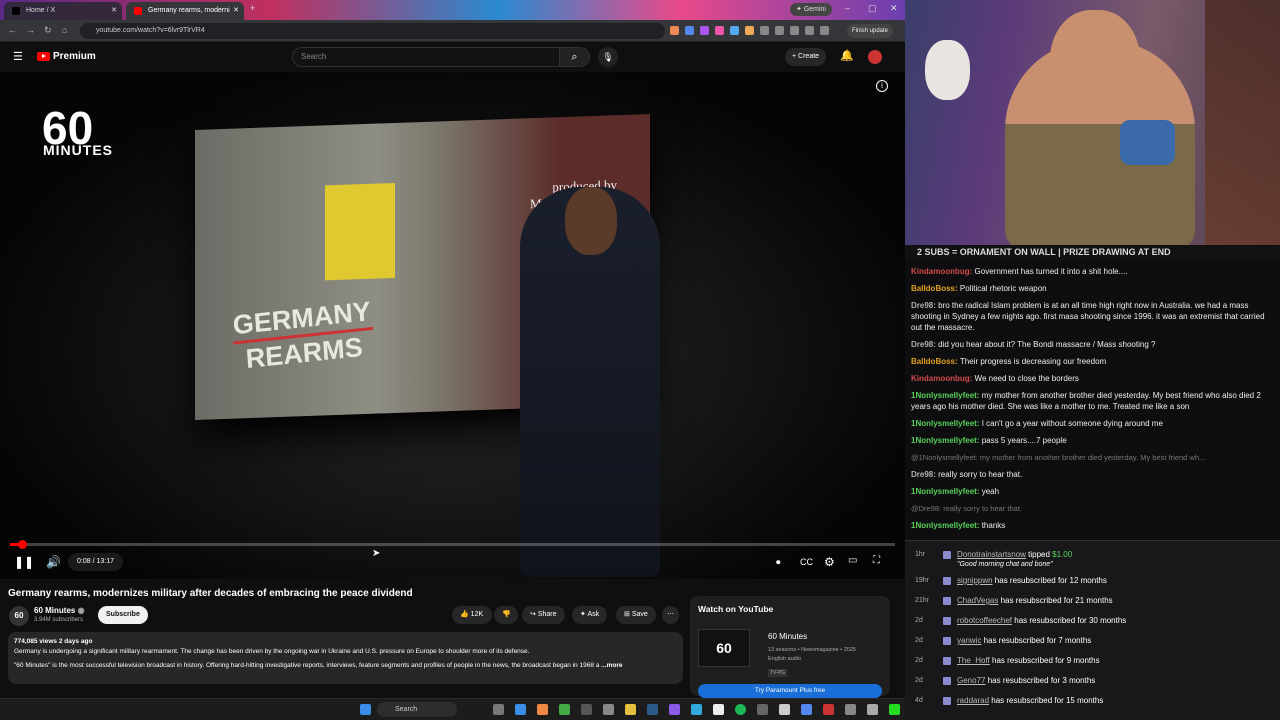 The height and width of the screenshot is (720, 1280). I want to click on menu-icon: ☰, so click(18, 56).